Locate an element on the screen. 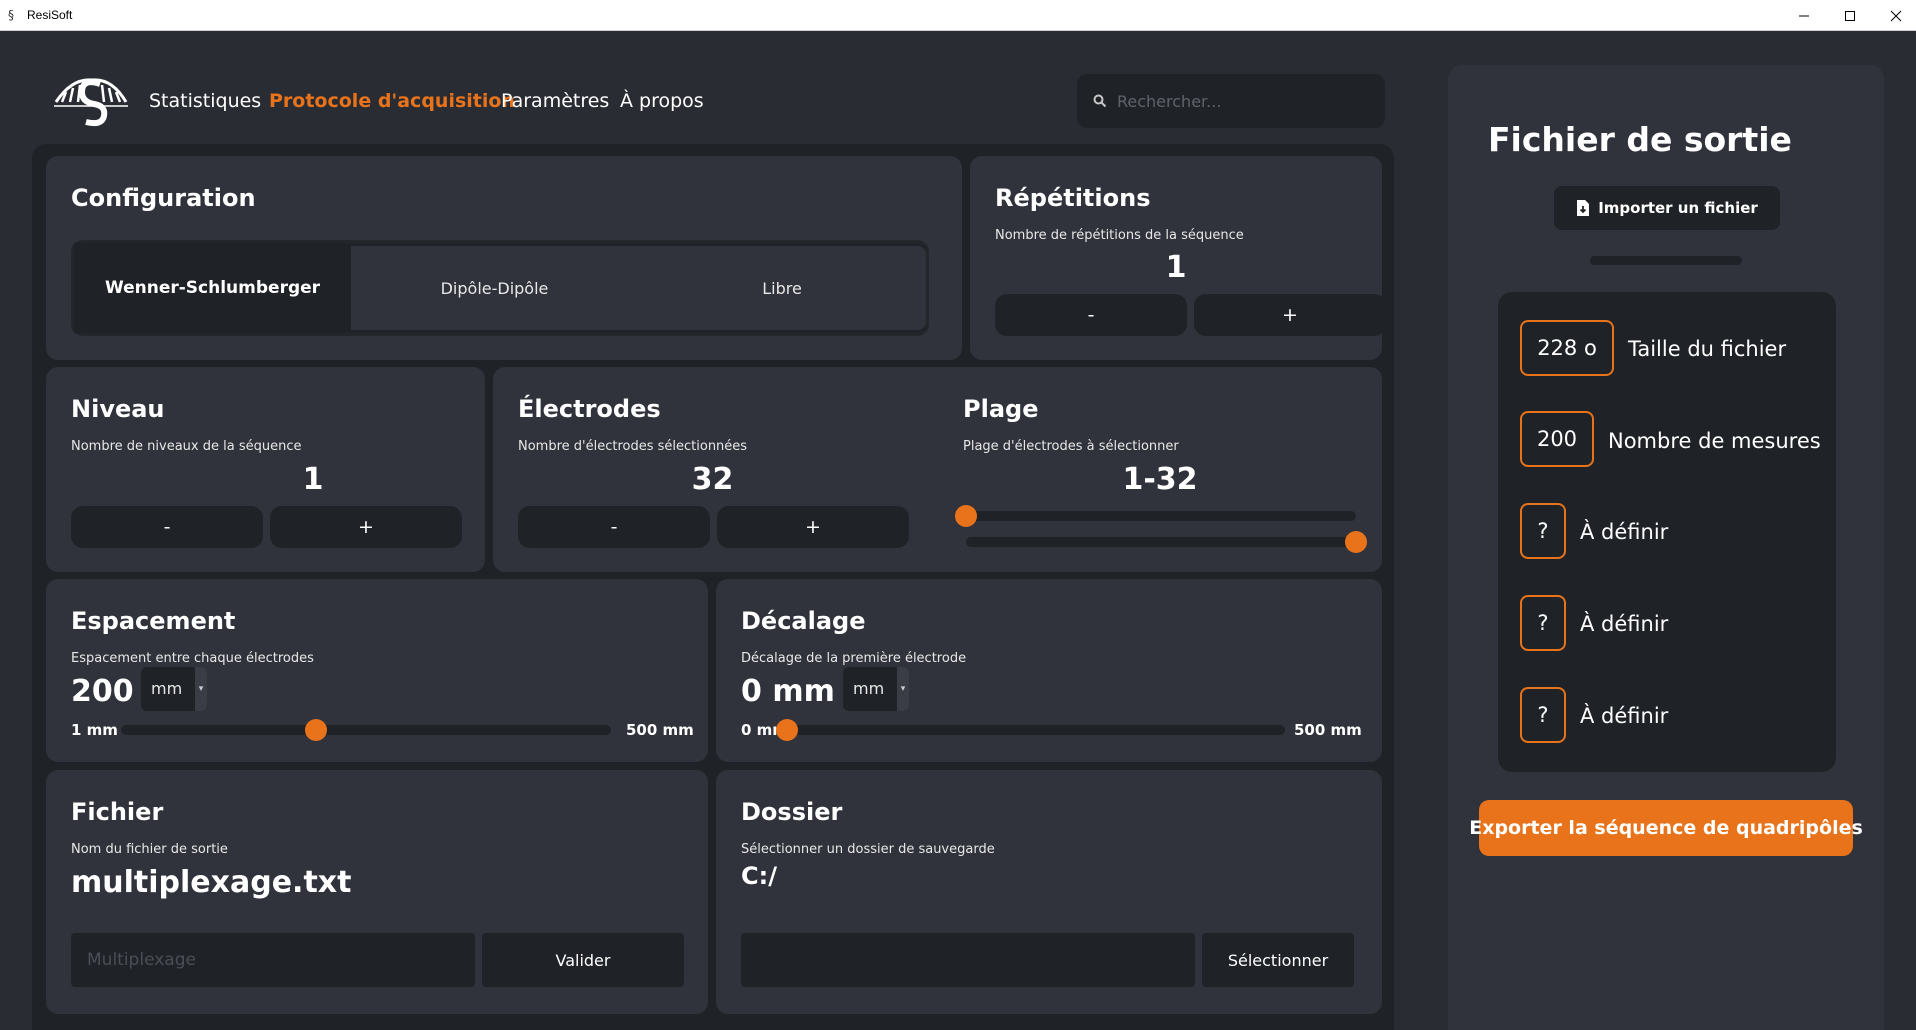 The image size is (1916, 1030). close-button is located at coordinates (1894, 15).